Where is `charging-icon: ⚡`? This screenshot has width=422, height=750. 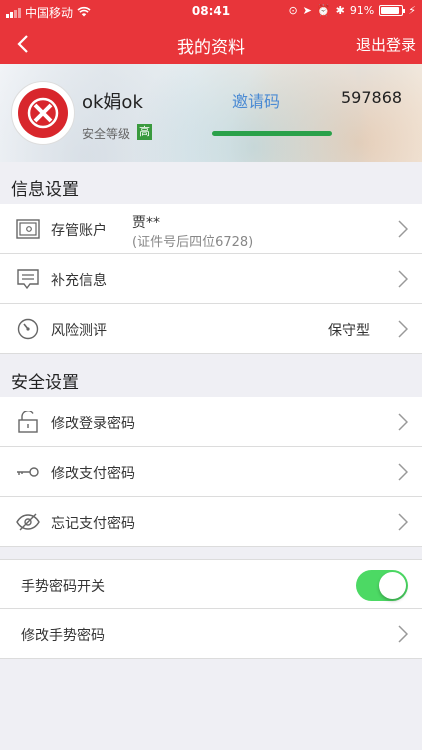 charging-icon: ⚡ is located at coordinates (412, 10).